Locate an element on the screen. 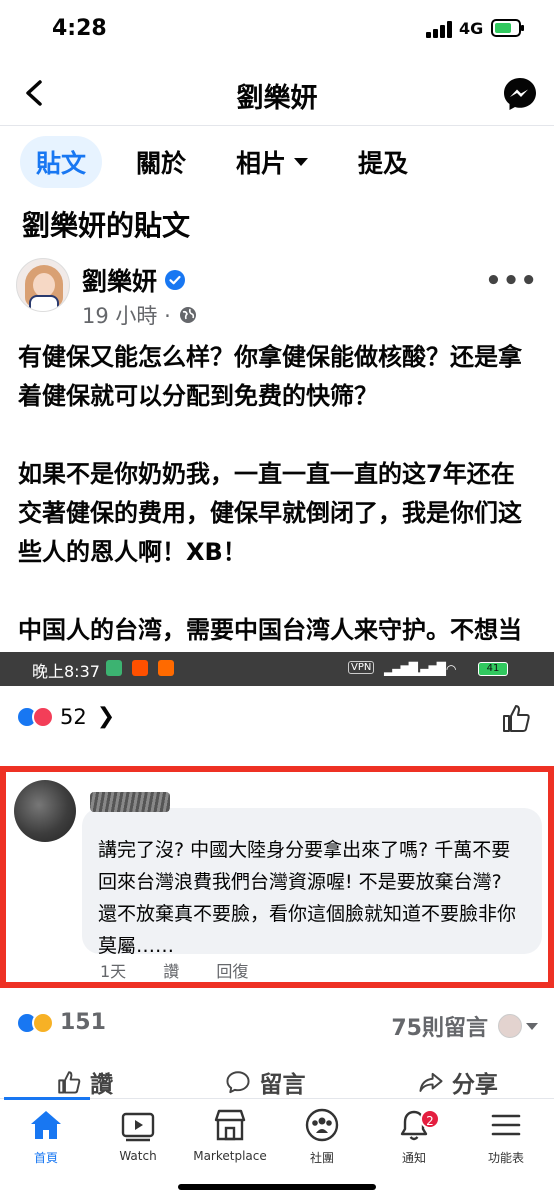  comment-like: 讚 is located at coordinates (171, 971).